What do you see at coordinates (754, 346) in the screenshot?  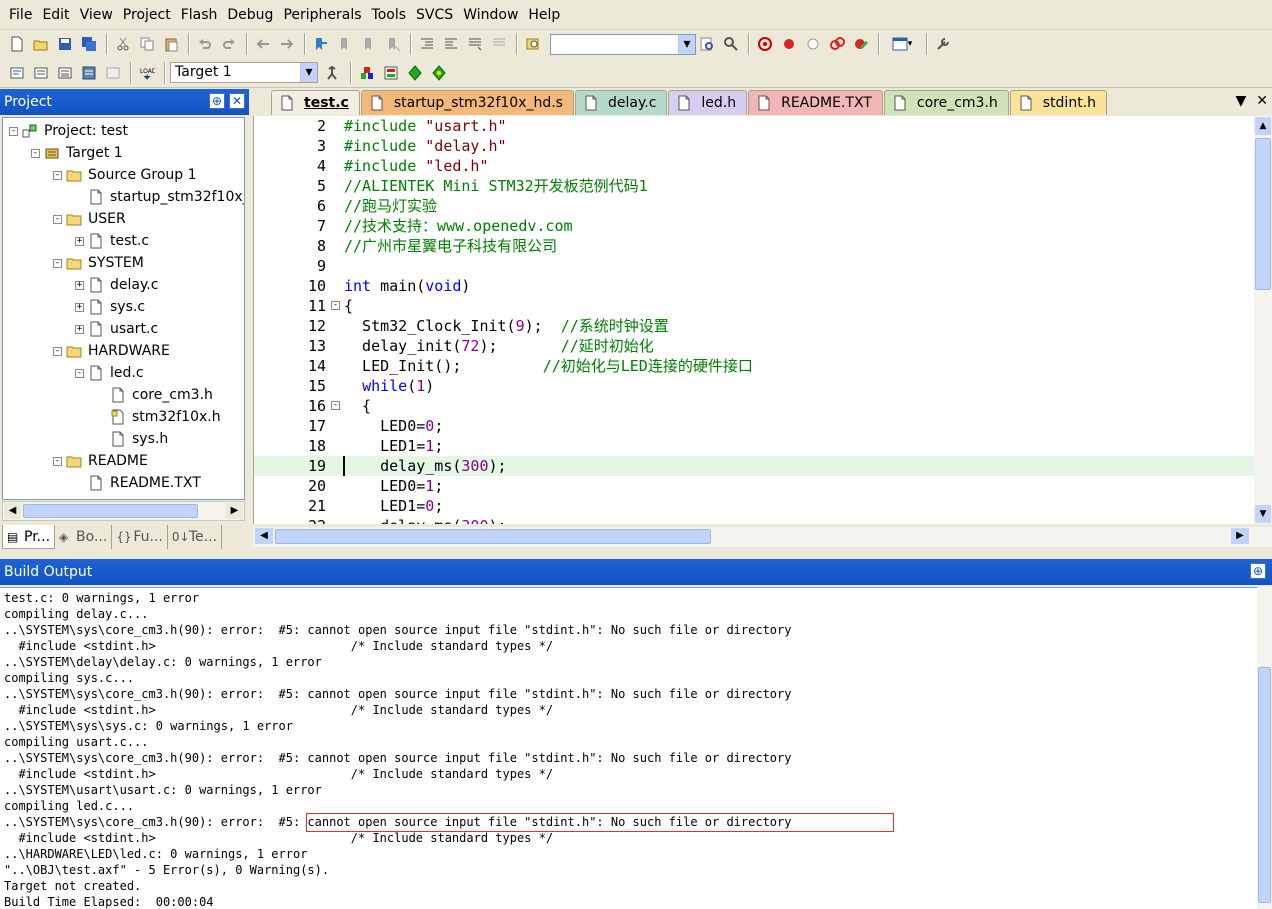 I see `code-line: 13 delay_init(72); //延时初始化` at bounding box center [754, 346].